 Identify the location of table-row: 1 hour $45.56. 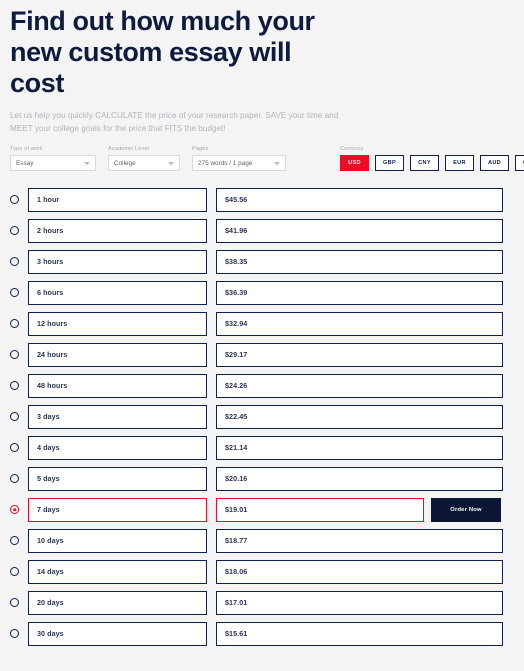
(262, 199).